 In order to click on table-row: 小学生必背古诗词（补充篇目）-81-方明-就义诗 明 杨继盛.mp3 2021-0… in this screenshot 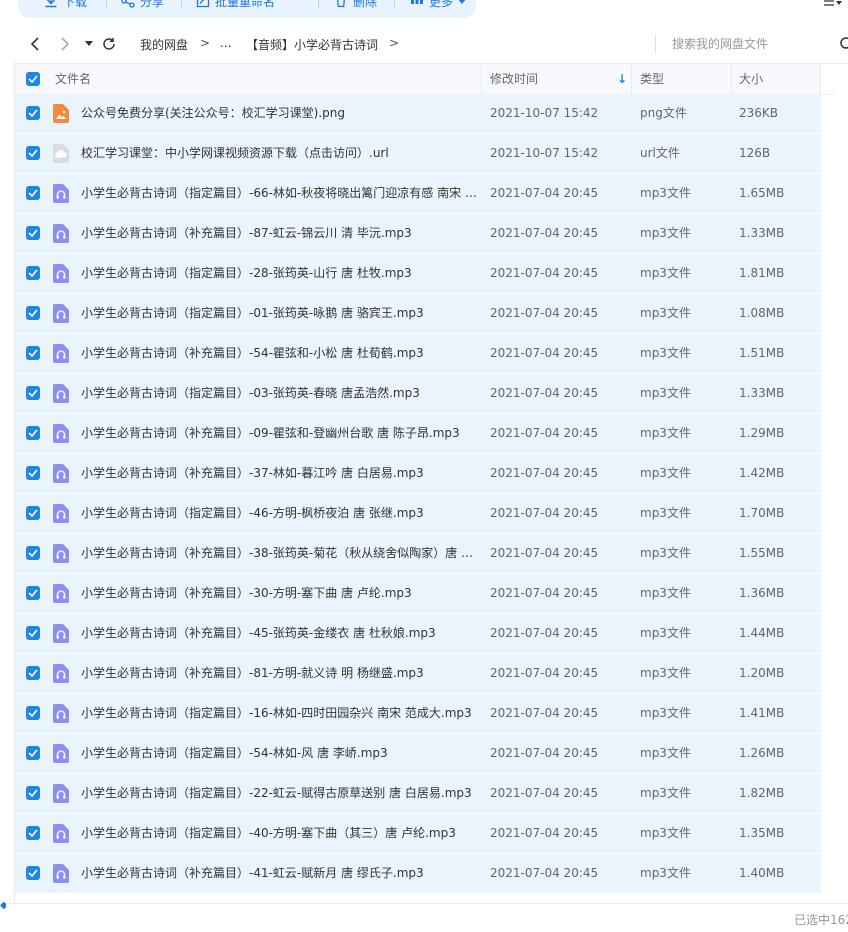, I will do `click(418, 674)`.